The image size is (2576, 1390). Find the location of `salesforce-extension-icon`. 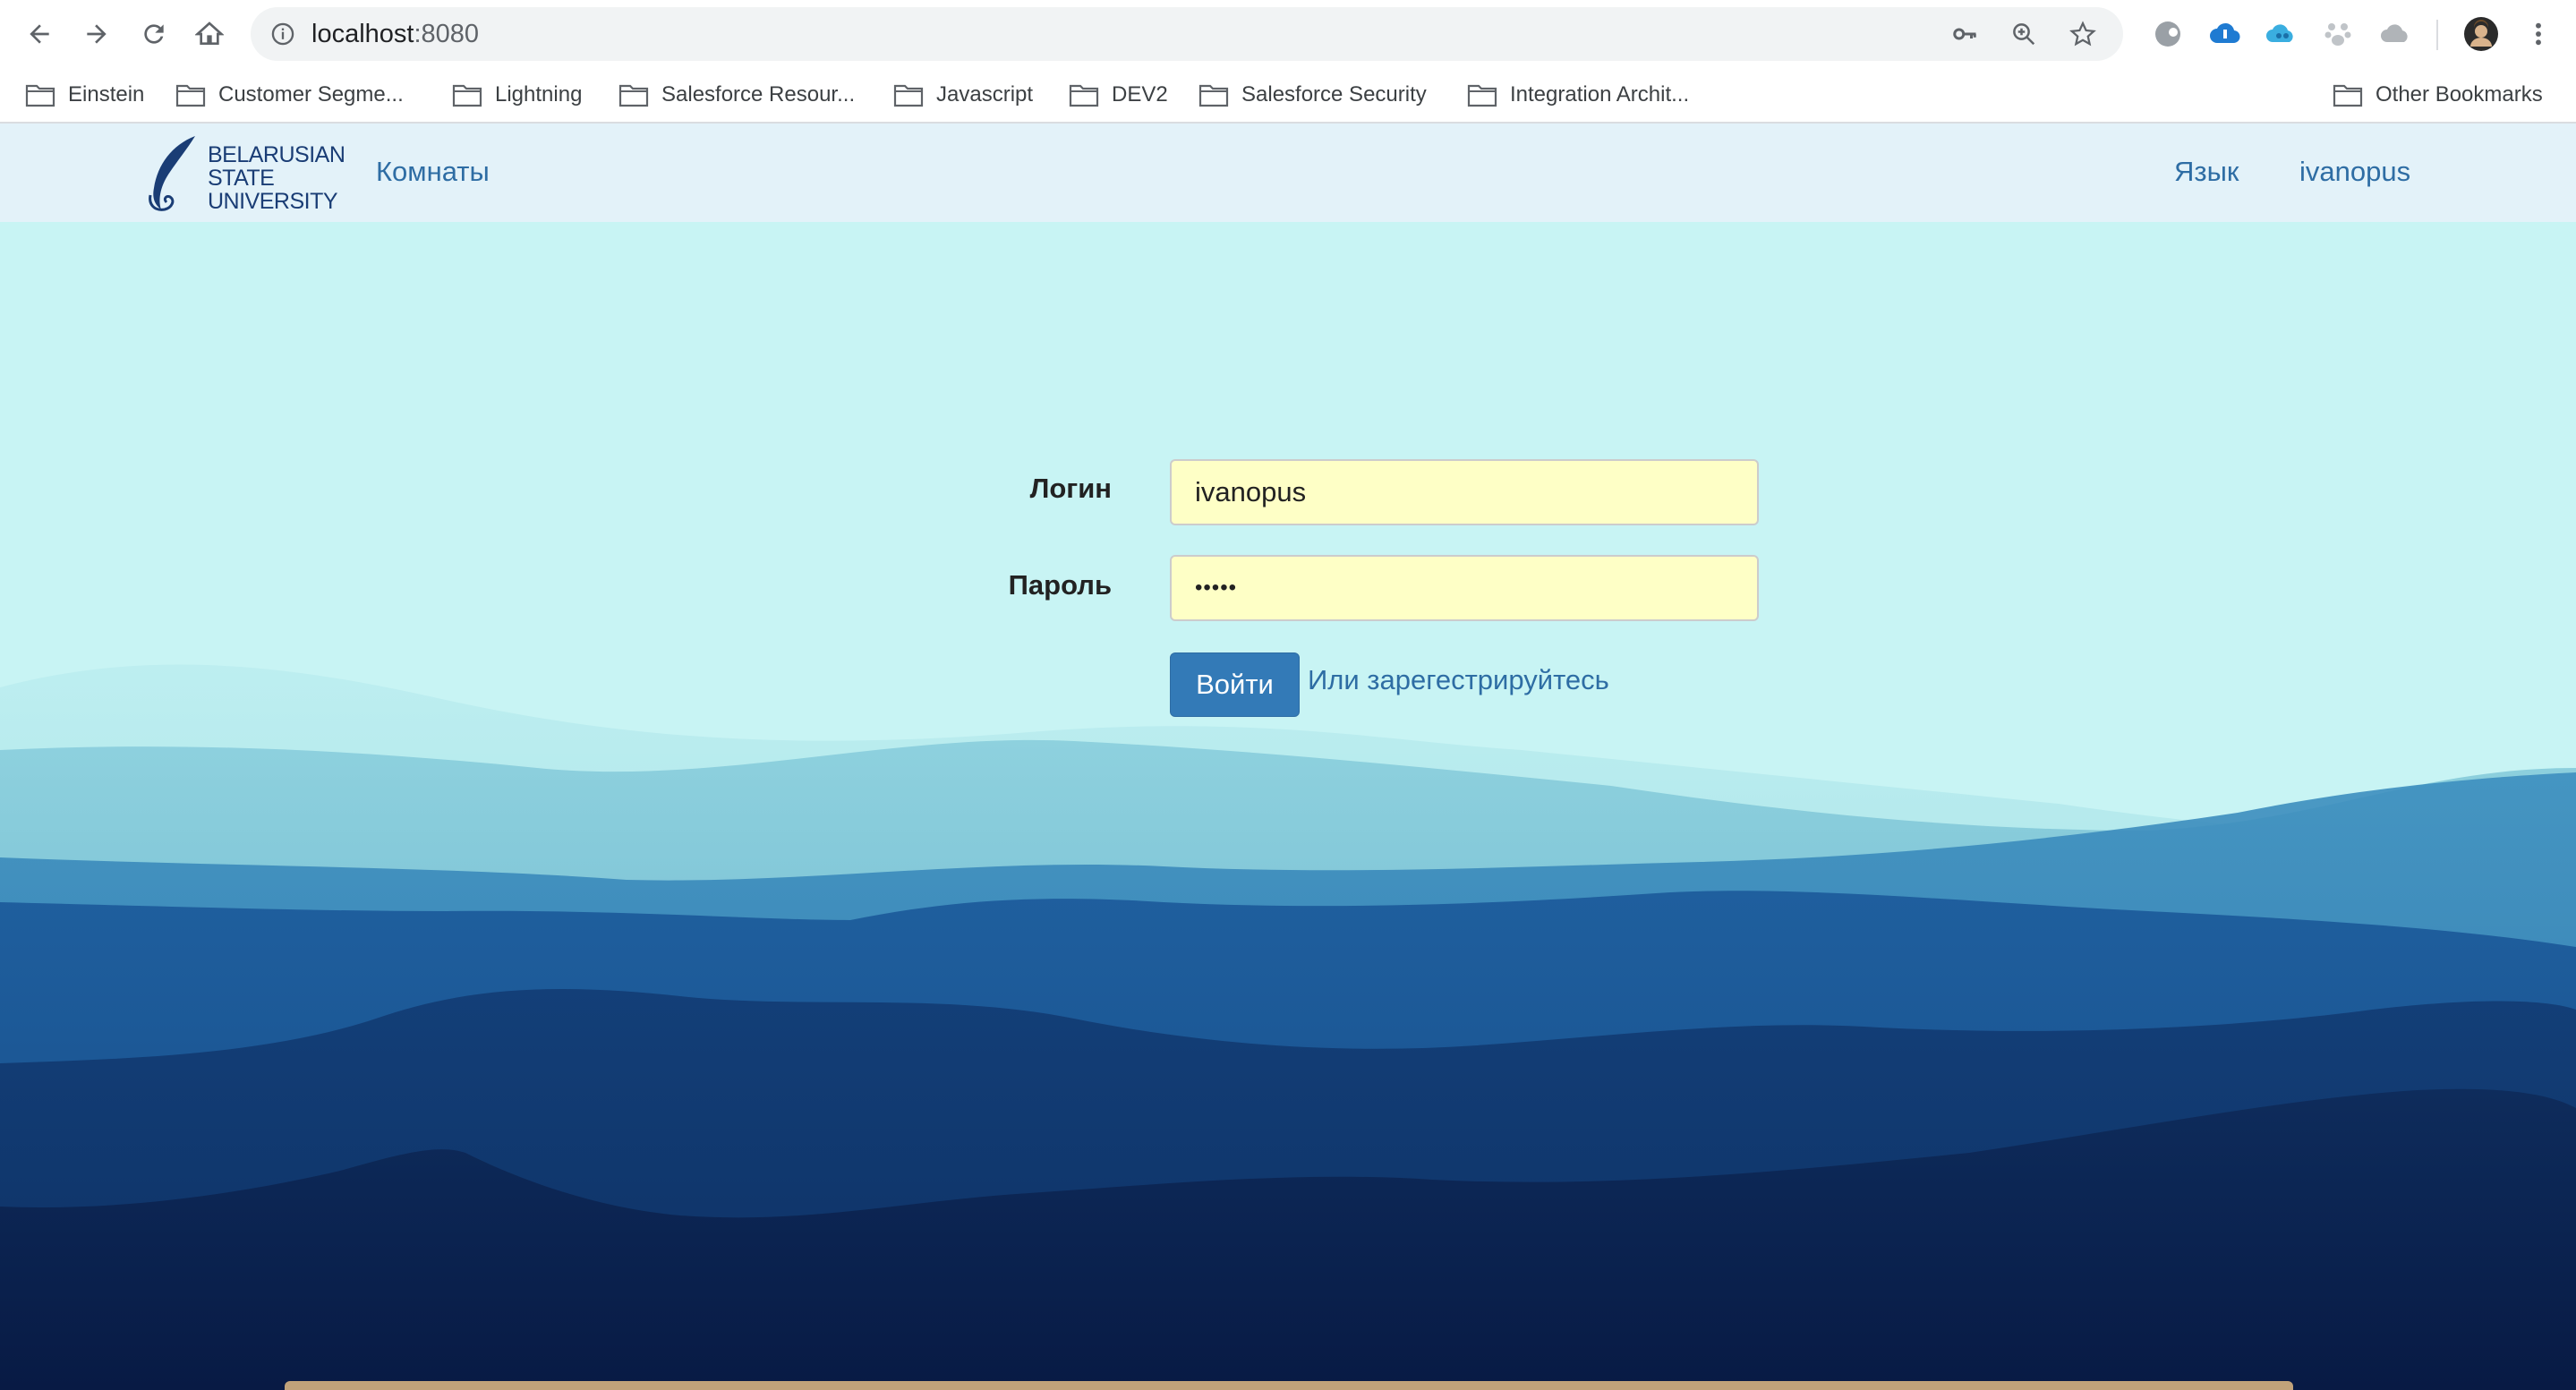

salesforce-extension-icon is located at coordinates (2281, 34).